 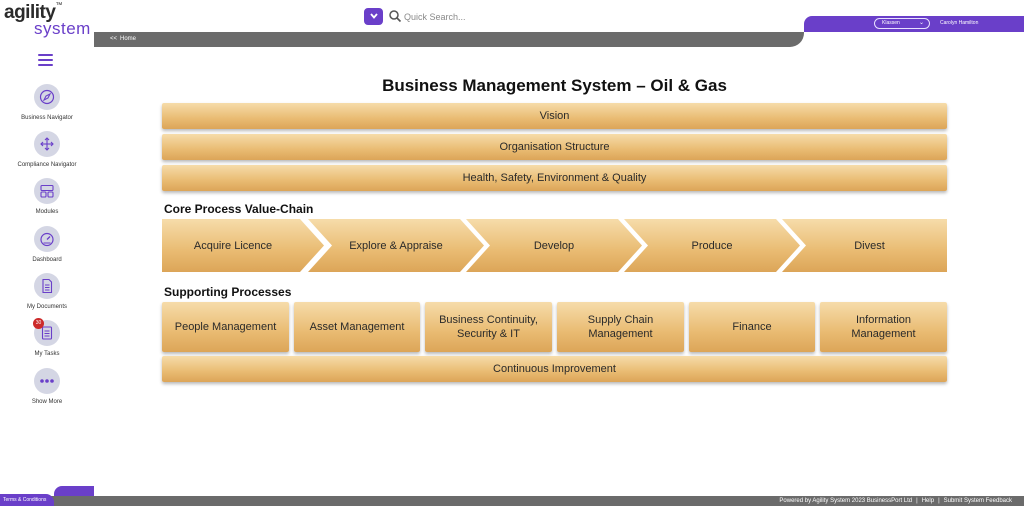 I want to click on sidebar-item-compliance-navigator: Compliance Navigator, so click(x=47, y=149).